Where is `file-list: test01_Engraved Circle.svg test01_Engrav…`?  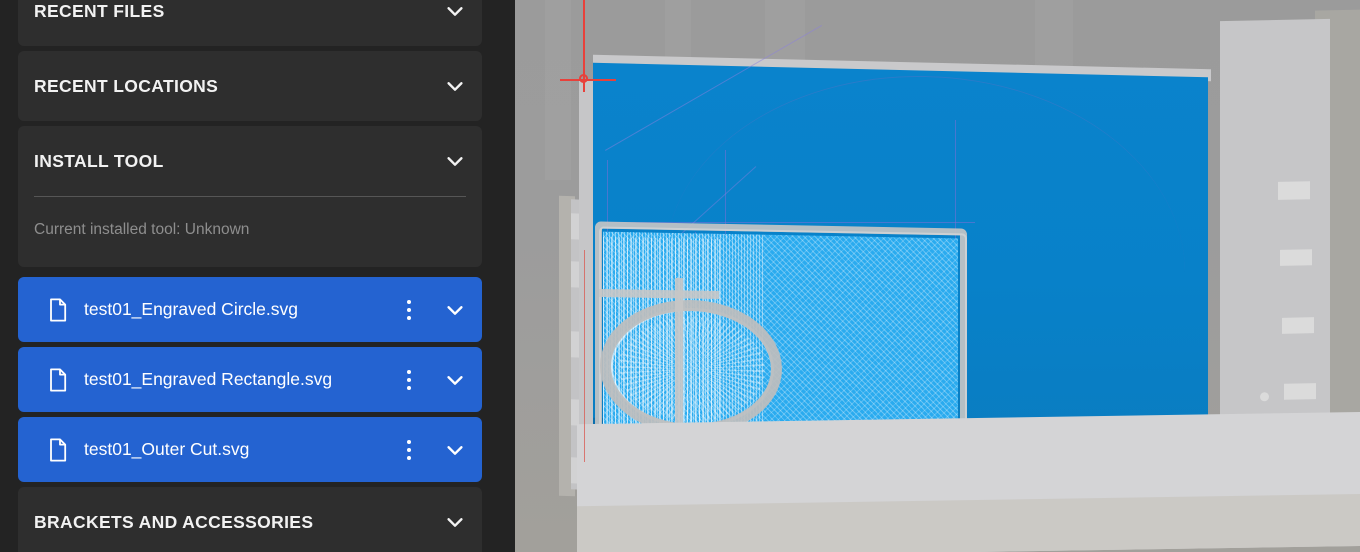 file-list: test01_Engraved Circle.svg test01_Engrav… is located at coordinates (250, 380).